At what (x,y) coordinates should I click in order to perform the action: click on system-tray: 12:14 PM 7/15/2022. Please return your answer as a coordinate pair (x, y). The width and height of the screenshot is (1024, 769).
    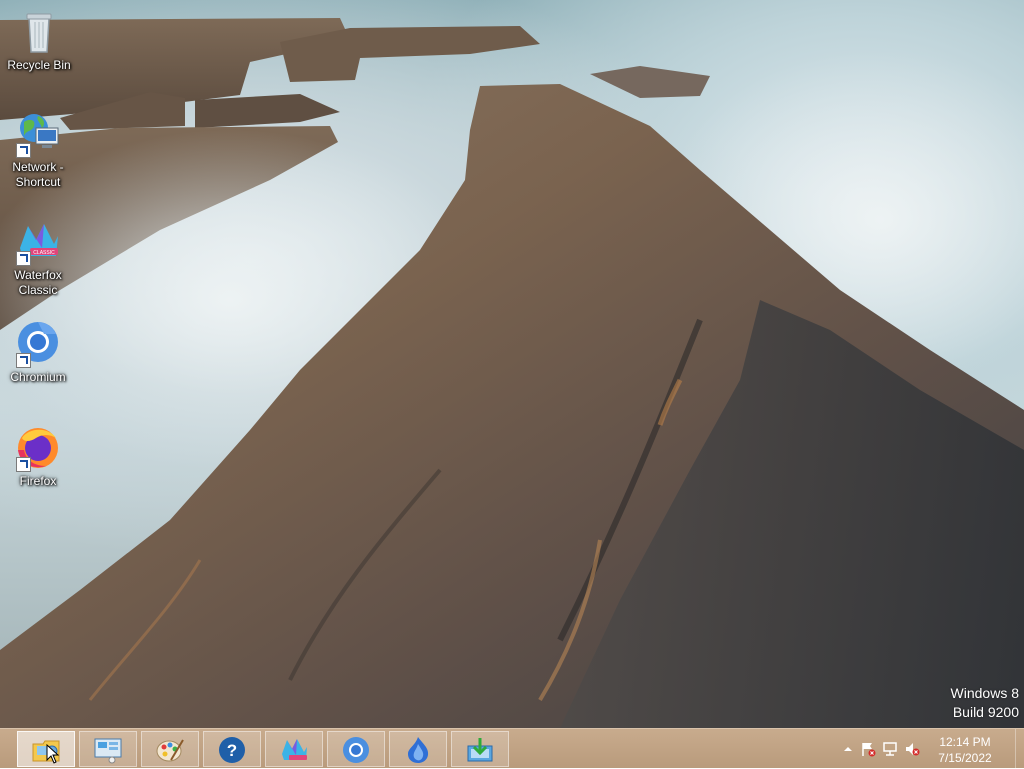
    Looking at the image, I should click on (929, 749).